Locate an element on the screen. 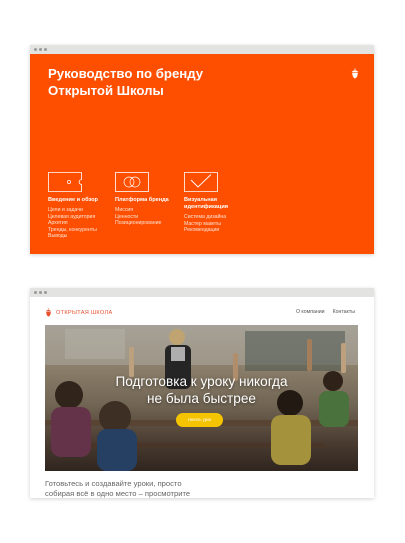 The width and height of the screenshot is (405, 543). section-title-line: Визуальная is located at coordinates (201, 200).